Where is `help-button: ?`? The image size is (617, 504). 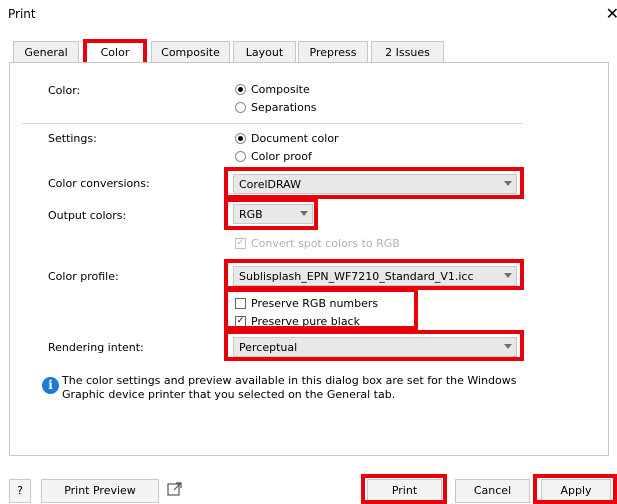
help-button: ? is located at coordinates (20, 491).